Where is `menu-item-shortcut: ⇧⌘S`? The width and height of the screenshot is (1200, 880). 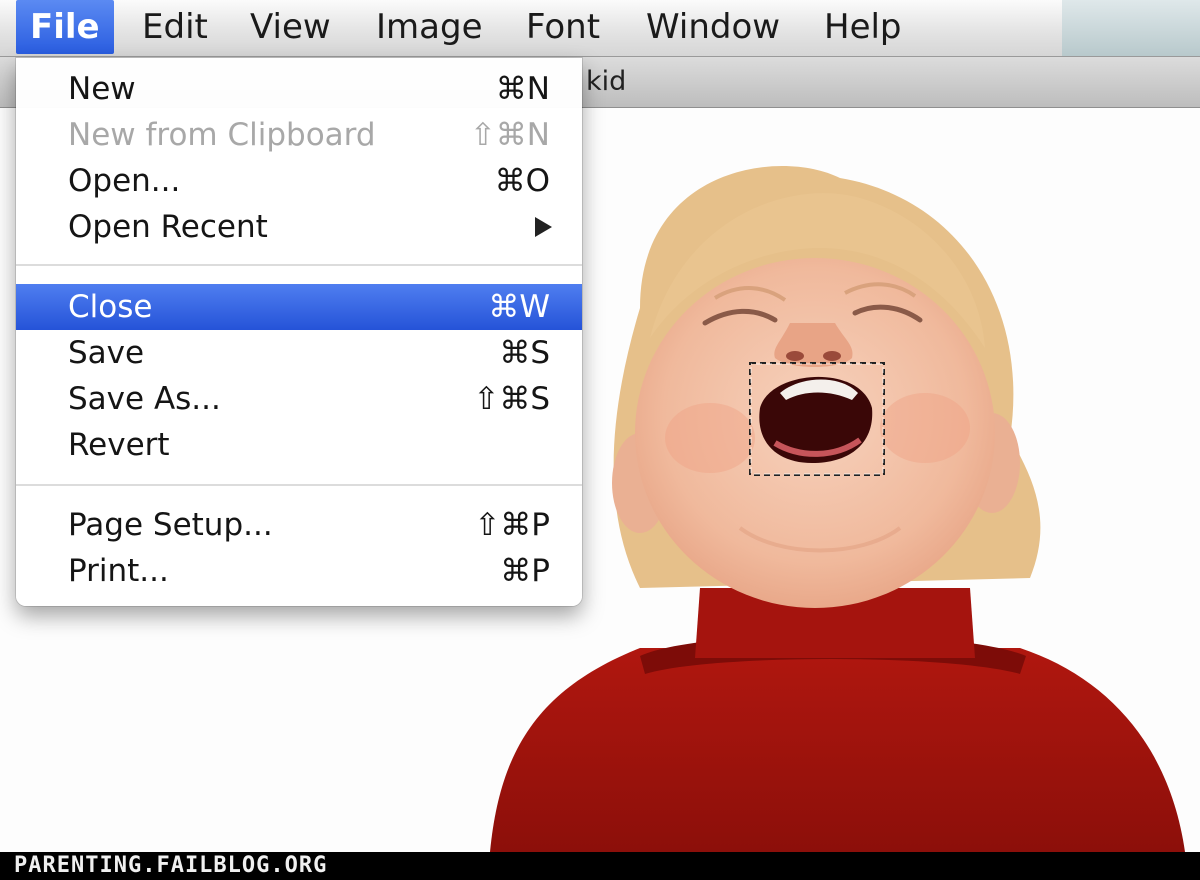
menu-item-shortcut: ⇧⌘S is located at coordinates (511, 399).